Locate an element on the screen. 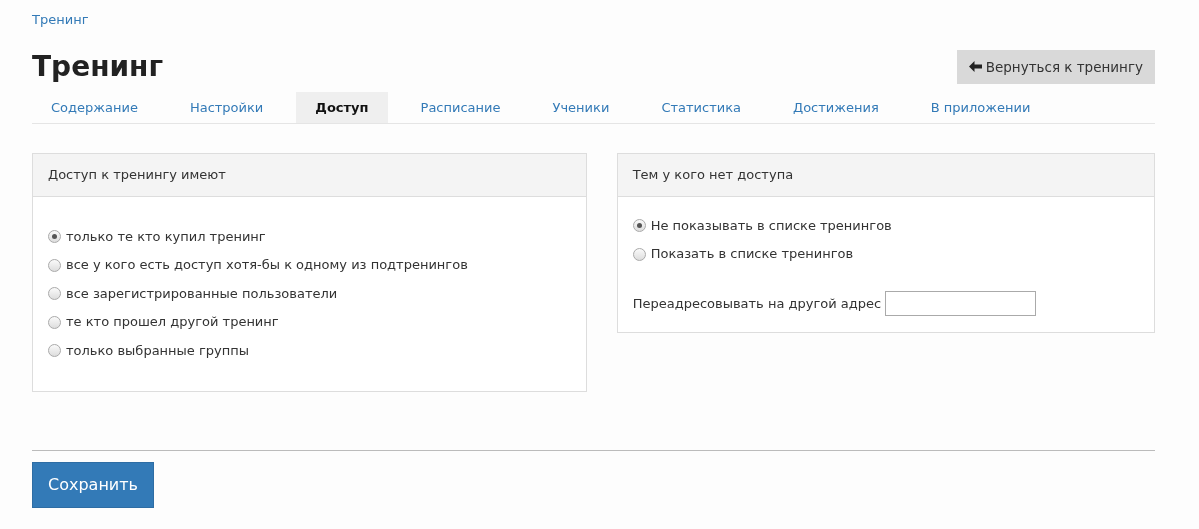 Image resolution: width=1199 pixels, height=529 pixels. option-label: Не показывать в списке тренингов is located at coordinates (771, 225).